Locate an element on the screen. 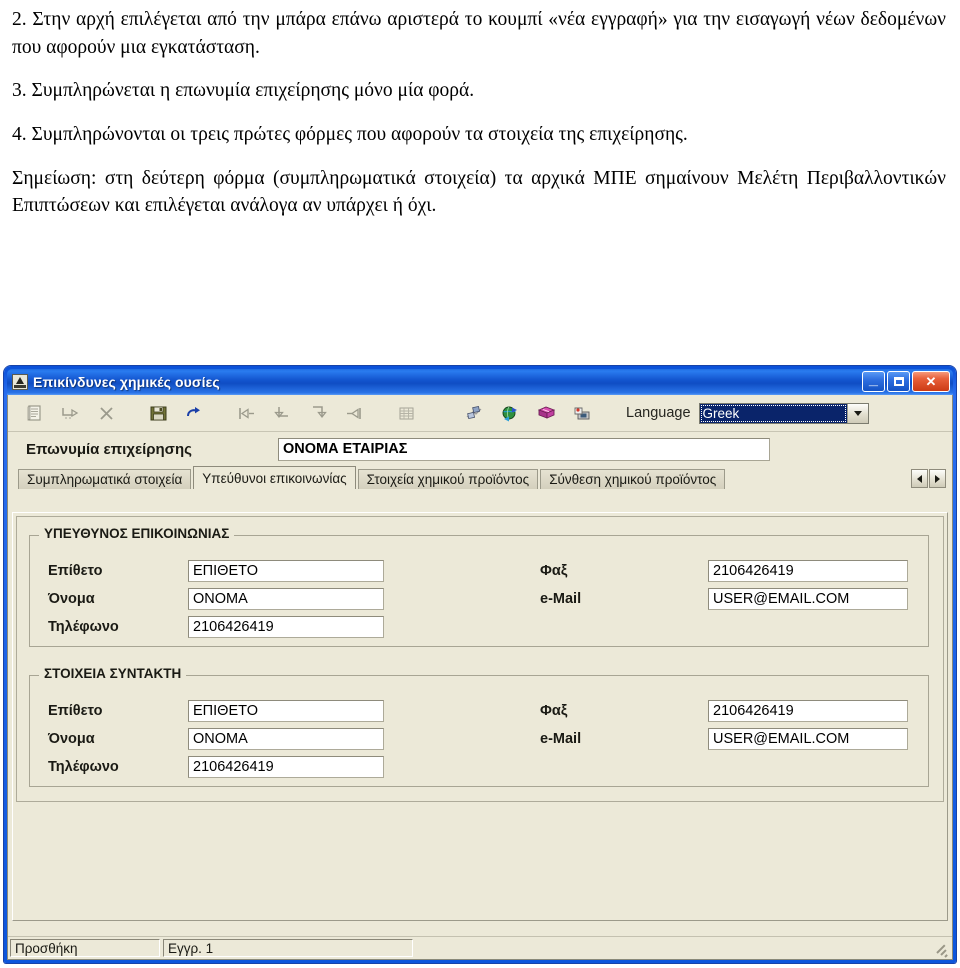 The image size is (960, 968). author-right-column: Φαξ 2106426419 e-Mail USER@EMAIL.COM is located at coordinates (740, 725).